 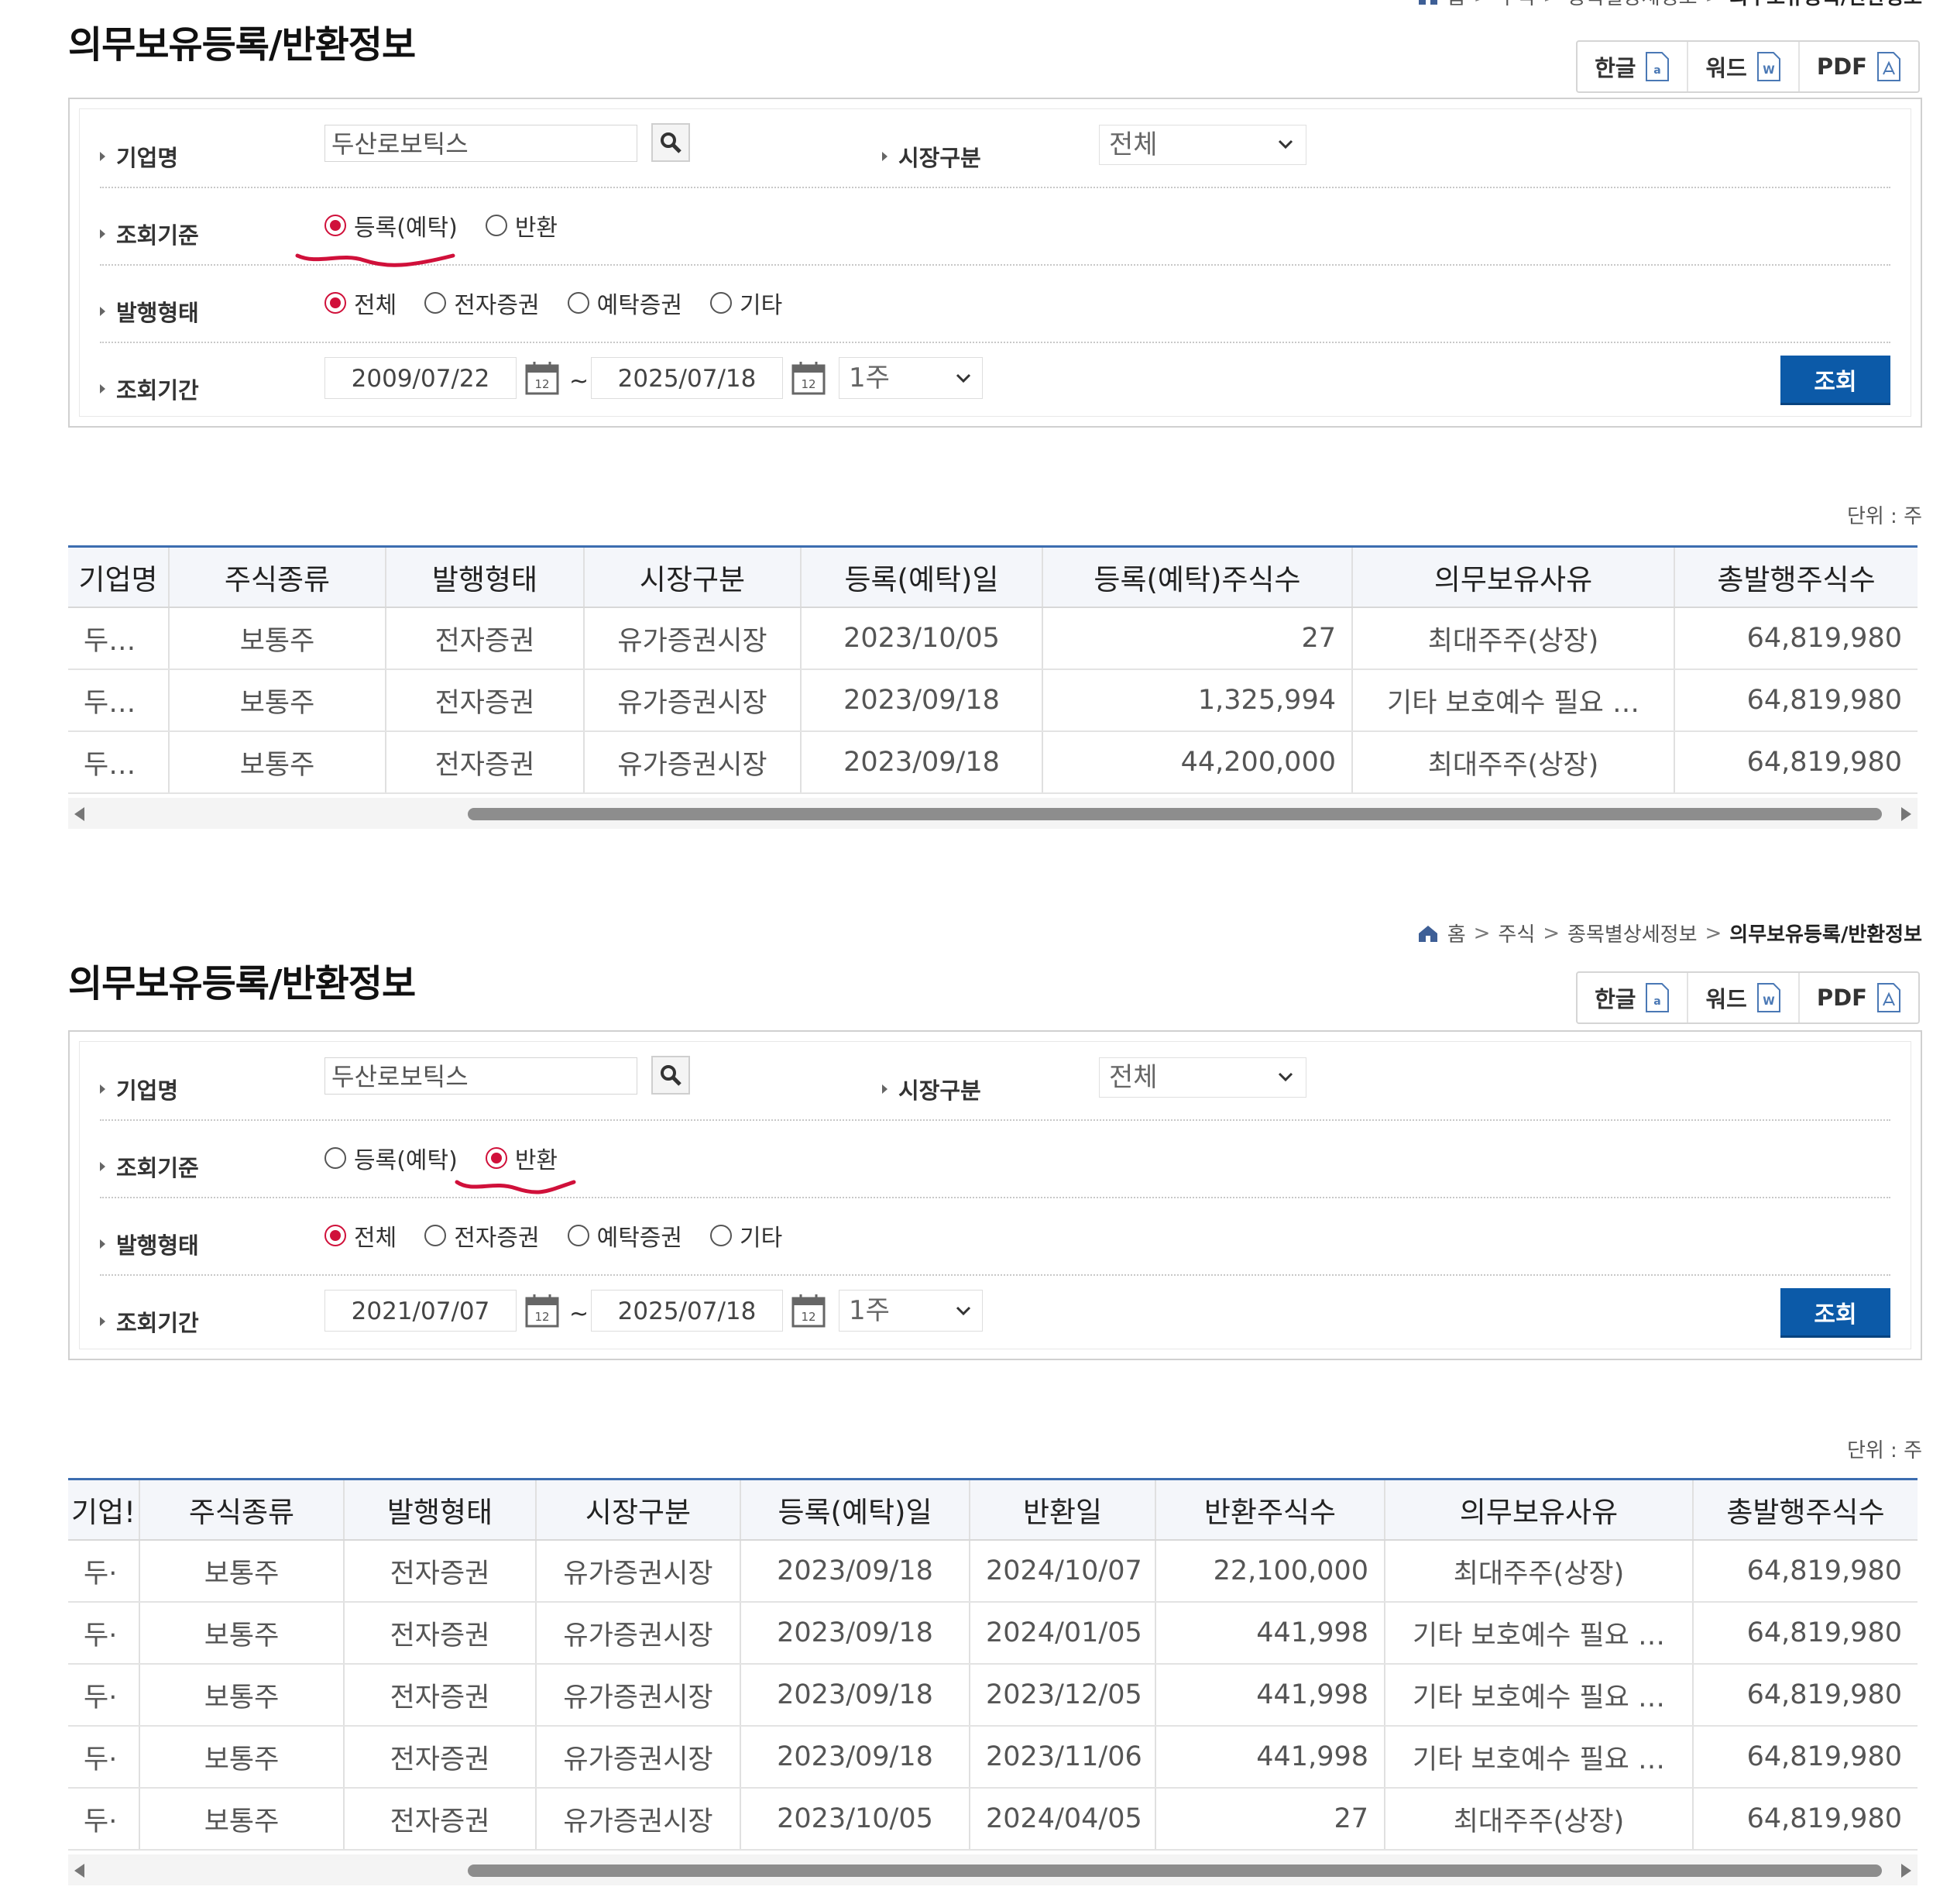 I want to click on table-cell: 전자증권, so click(x=486, y=762).